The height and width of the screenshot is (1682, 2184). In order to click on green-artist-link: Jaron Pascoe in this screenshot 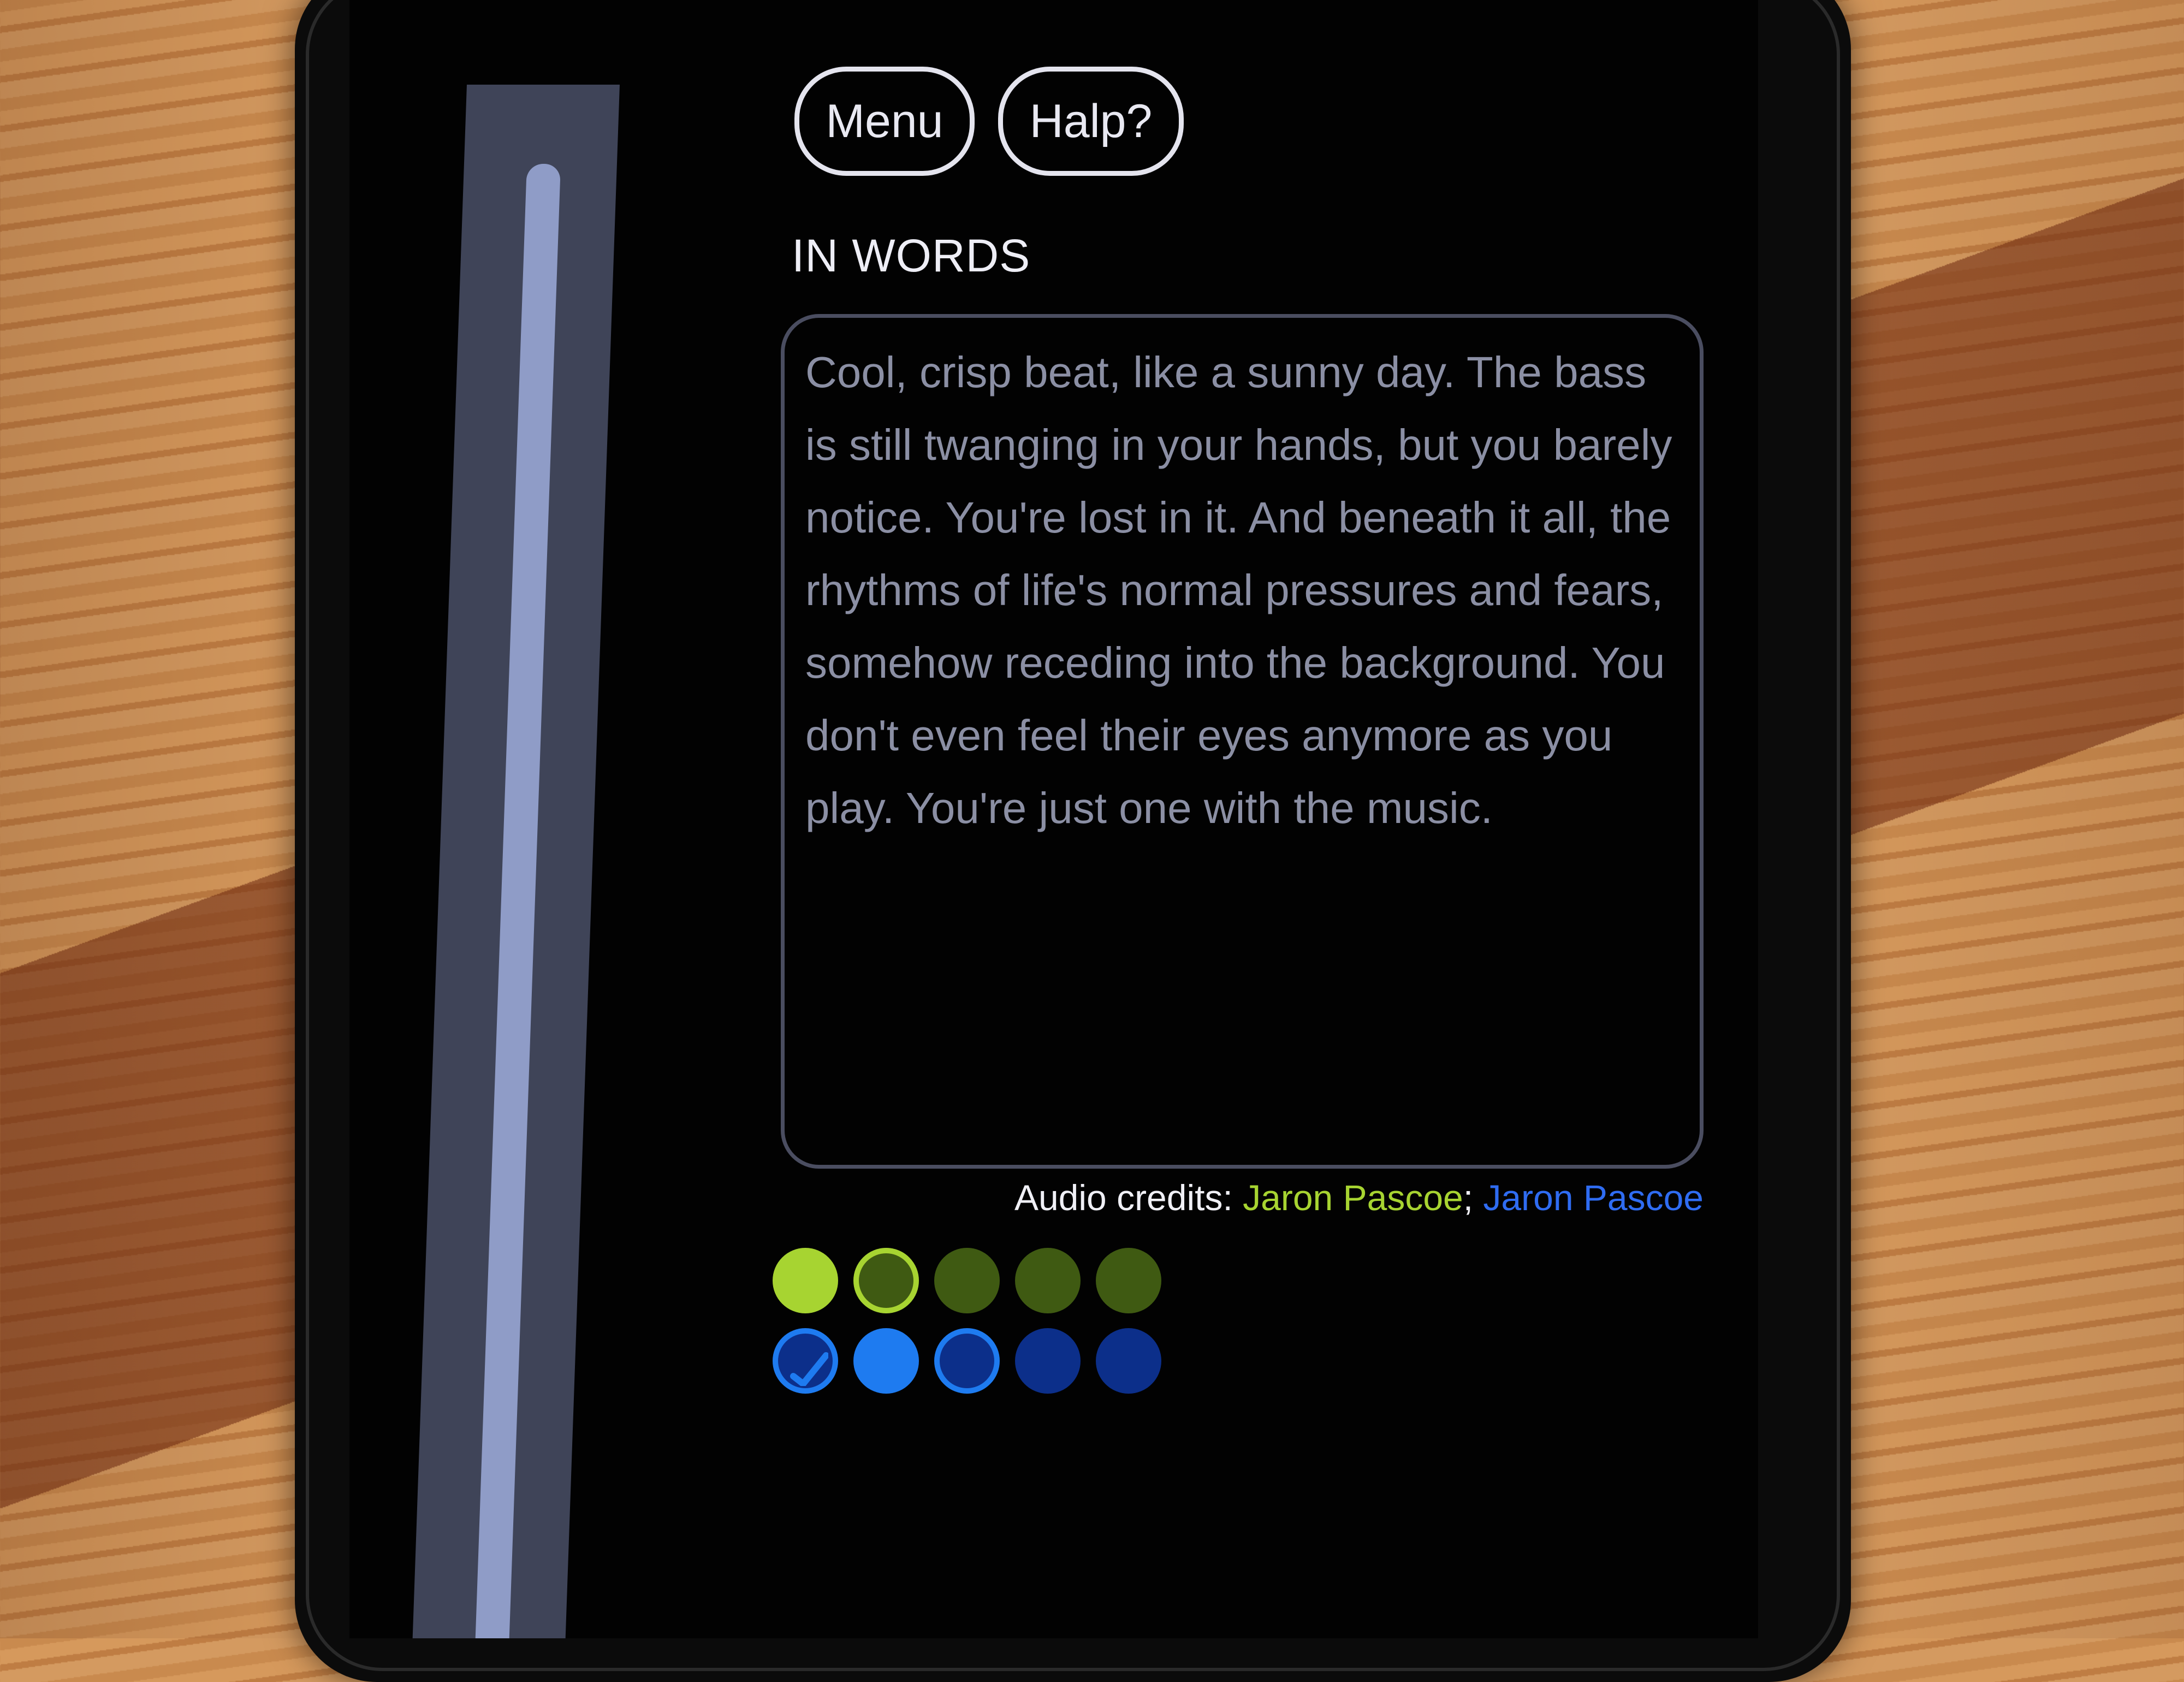, I will do `click(1353, 1197)`.